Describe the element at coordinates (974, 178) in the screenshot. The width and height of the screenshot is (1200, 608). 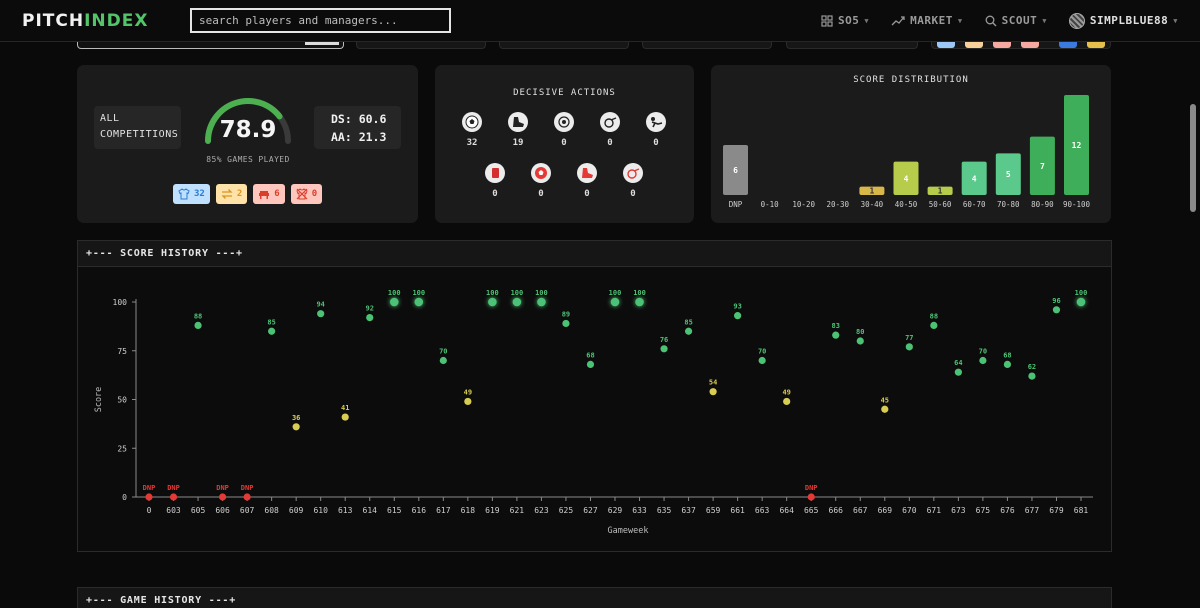
I see `distribution-bar-value: 4` at that location.